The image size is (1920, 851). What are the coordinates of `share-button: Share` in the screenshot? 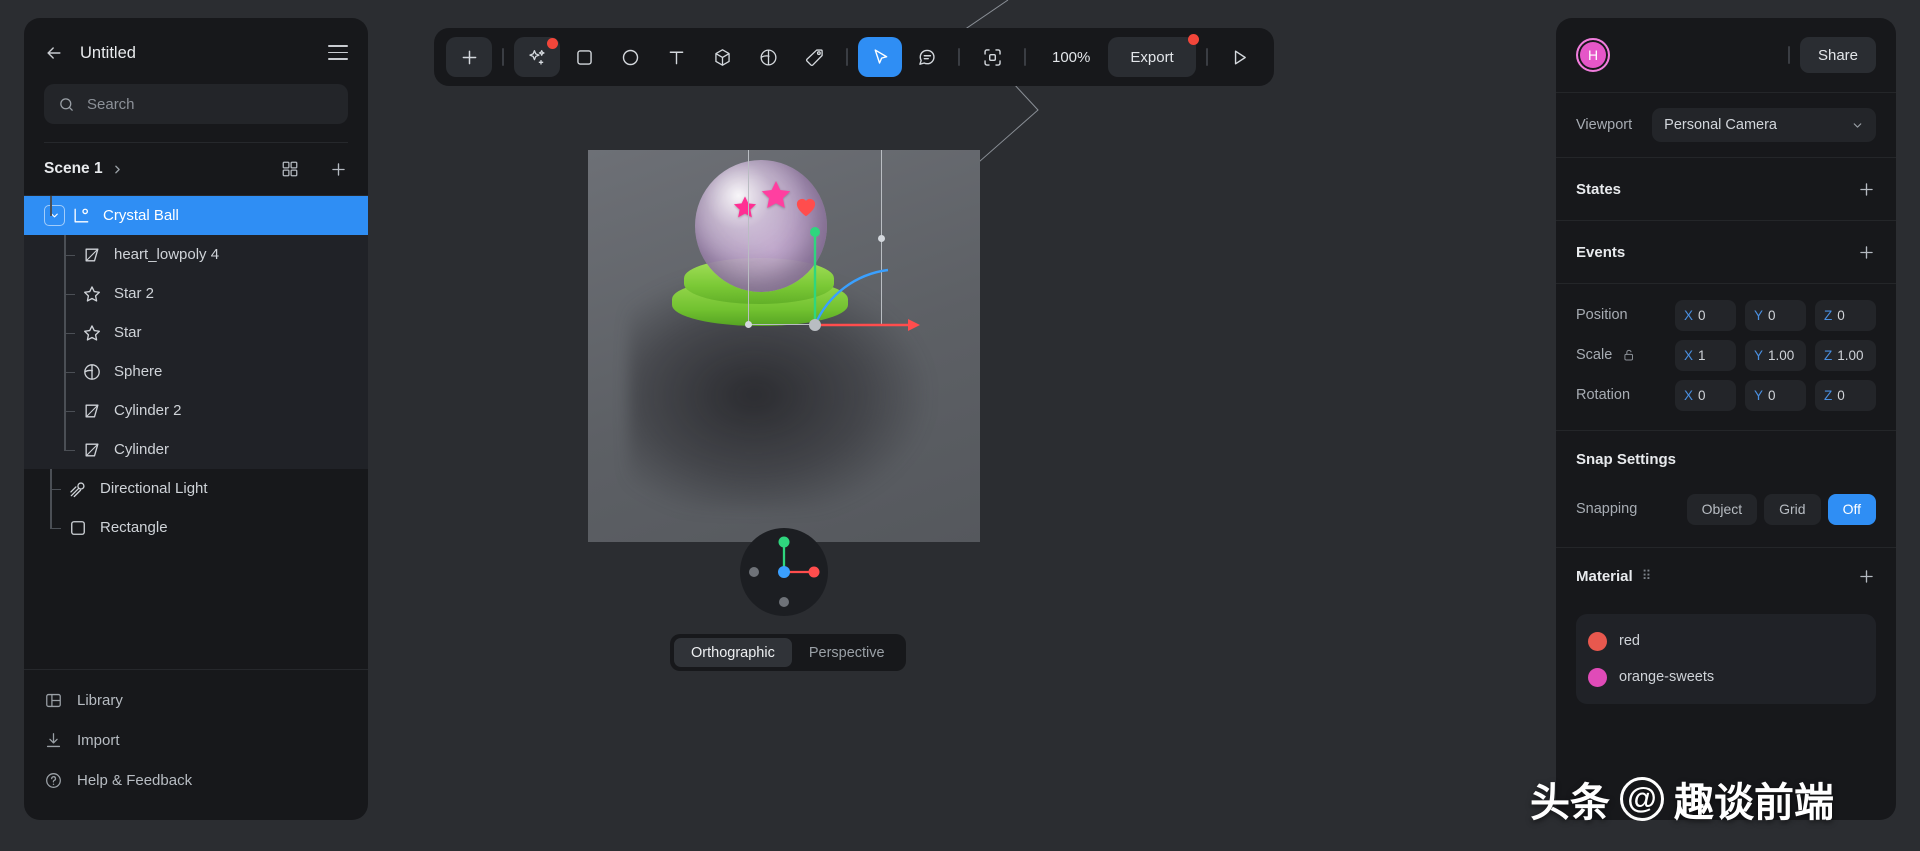 It's located at (1837, 55).